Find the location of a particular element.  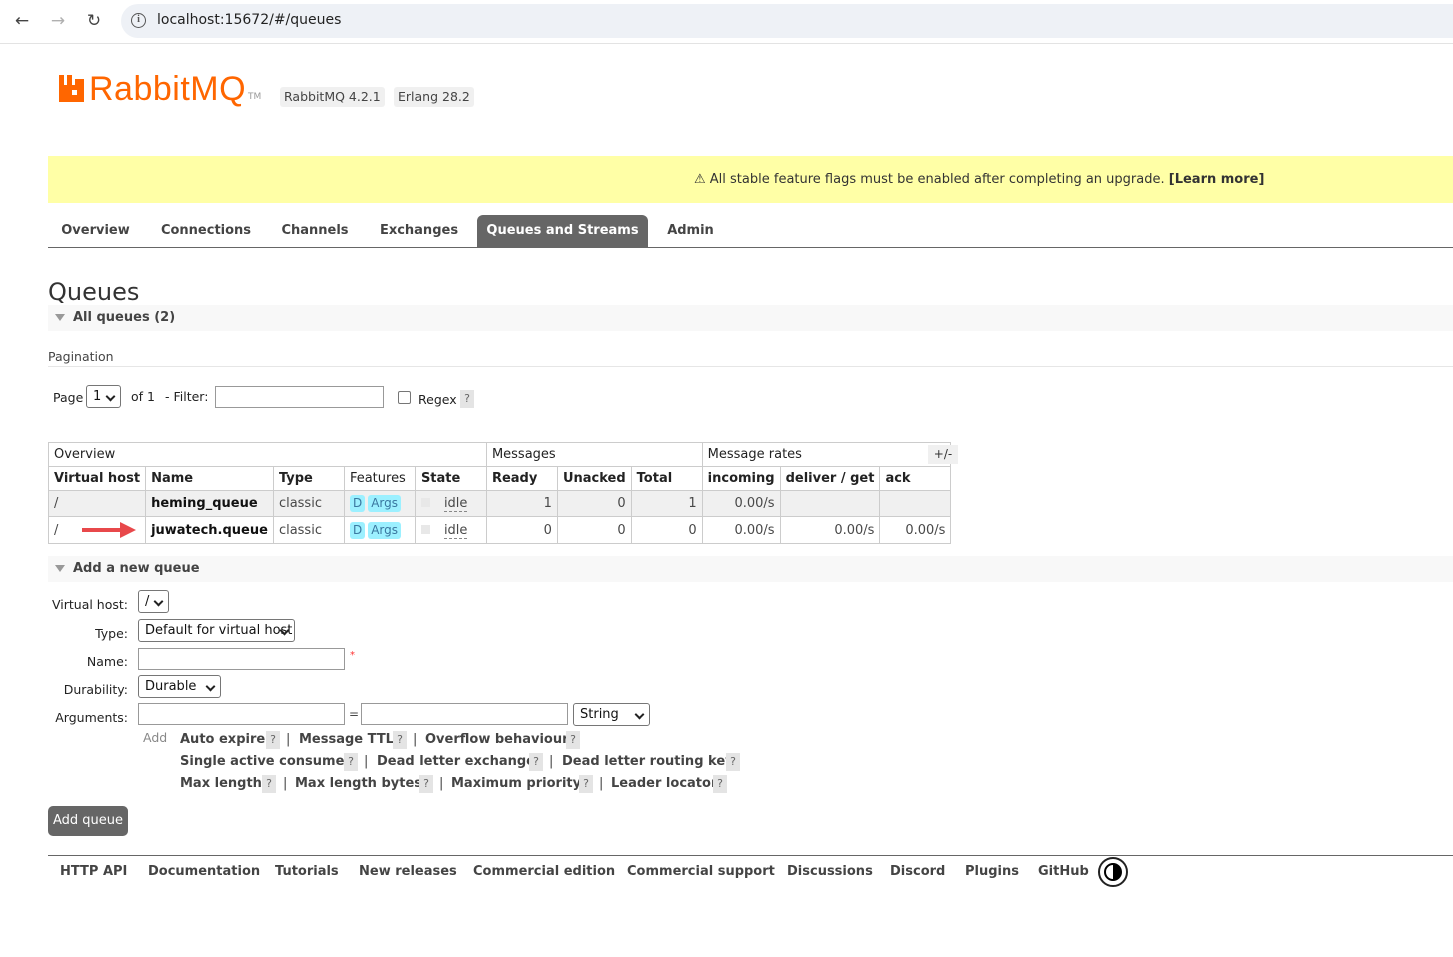

info-icon: i is located at coordinates (138, 20).